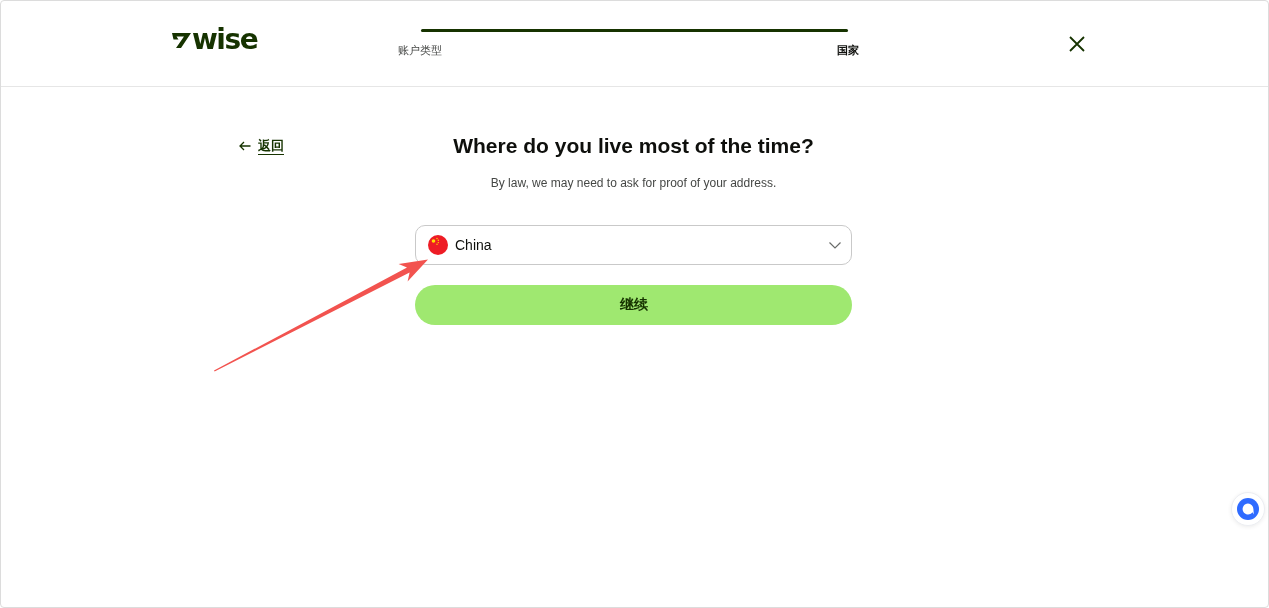  I want to click on close-button, so click(1077, 44).